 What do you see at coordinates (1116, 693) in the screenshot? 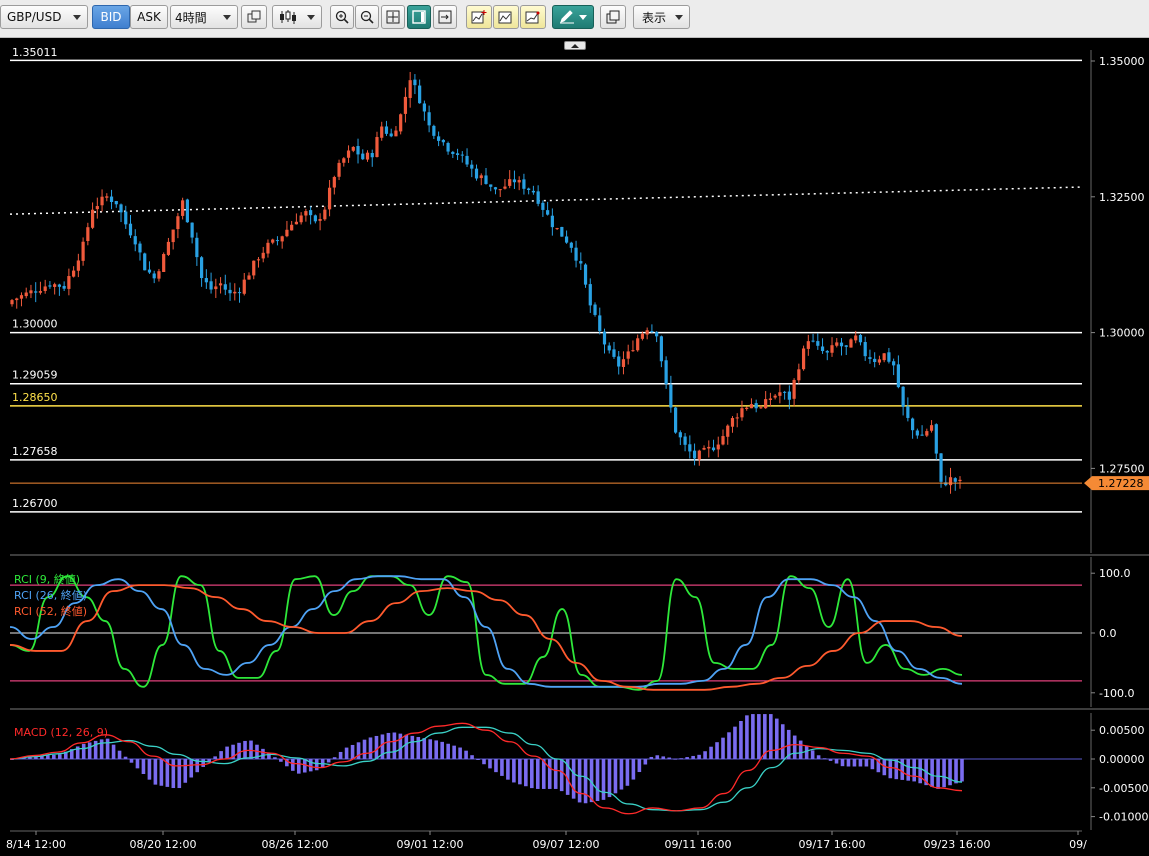
I see `rci-tick-label: -100.0` at bounding box center [1116, 693].